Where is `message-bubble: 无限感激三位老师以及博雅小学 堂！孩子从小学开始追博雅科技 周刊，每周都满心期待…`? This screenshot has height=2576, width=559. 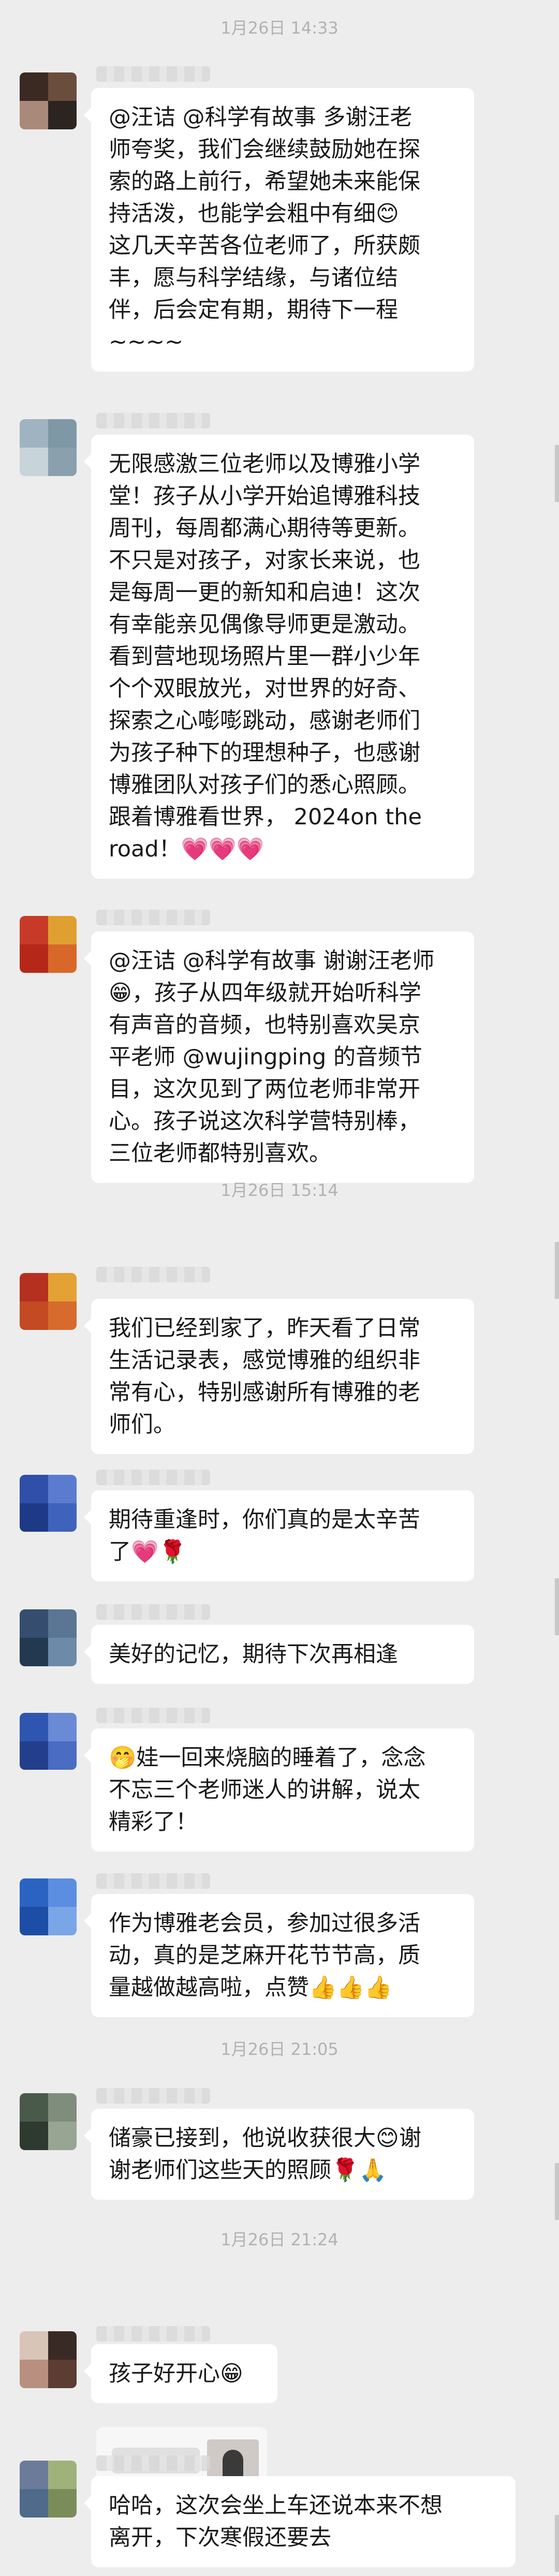 message-bubble: 无限感激三位老师以及博雅小学 堂！孩子从小学开始追博雅科技 周刊，每周都满心期待… is located at coordinates (279, 657).